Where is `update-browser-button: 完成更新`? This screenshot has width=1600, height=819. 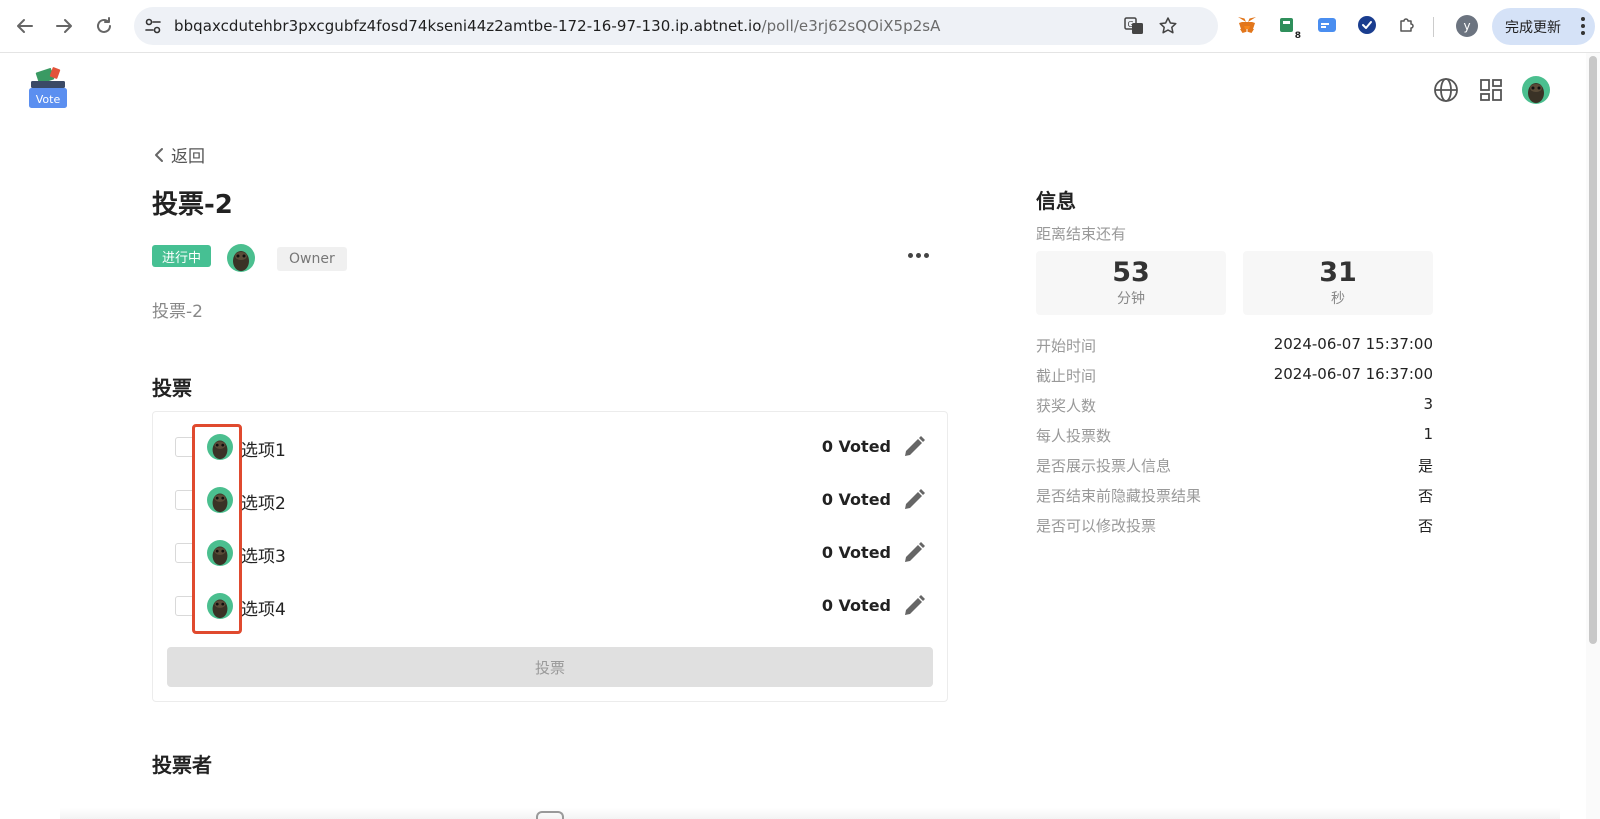 update-browser-button: 完成更新 is located at coordinates (1543, 26).